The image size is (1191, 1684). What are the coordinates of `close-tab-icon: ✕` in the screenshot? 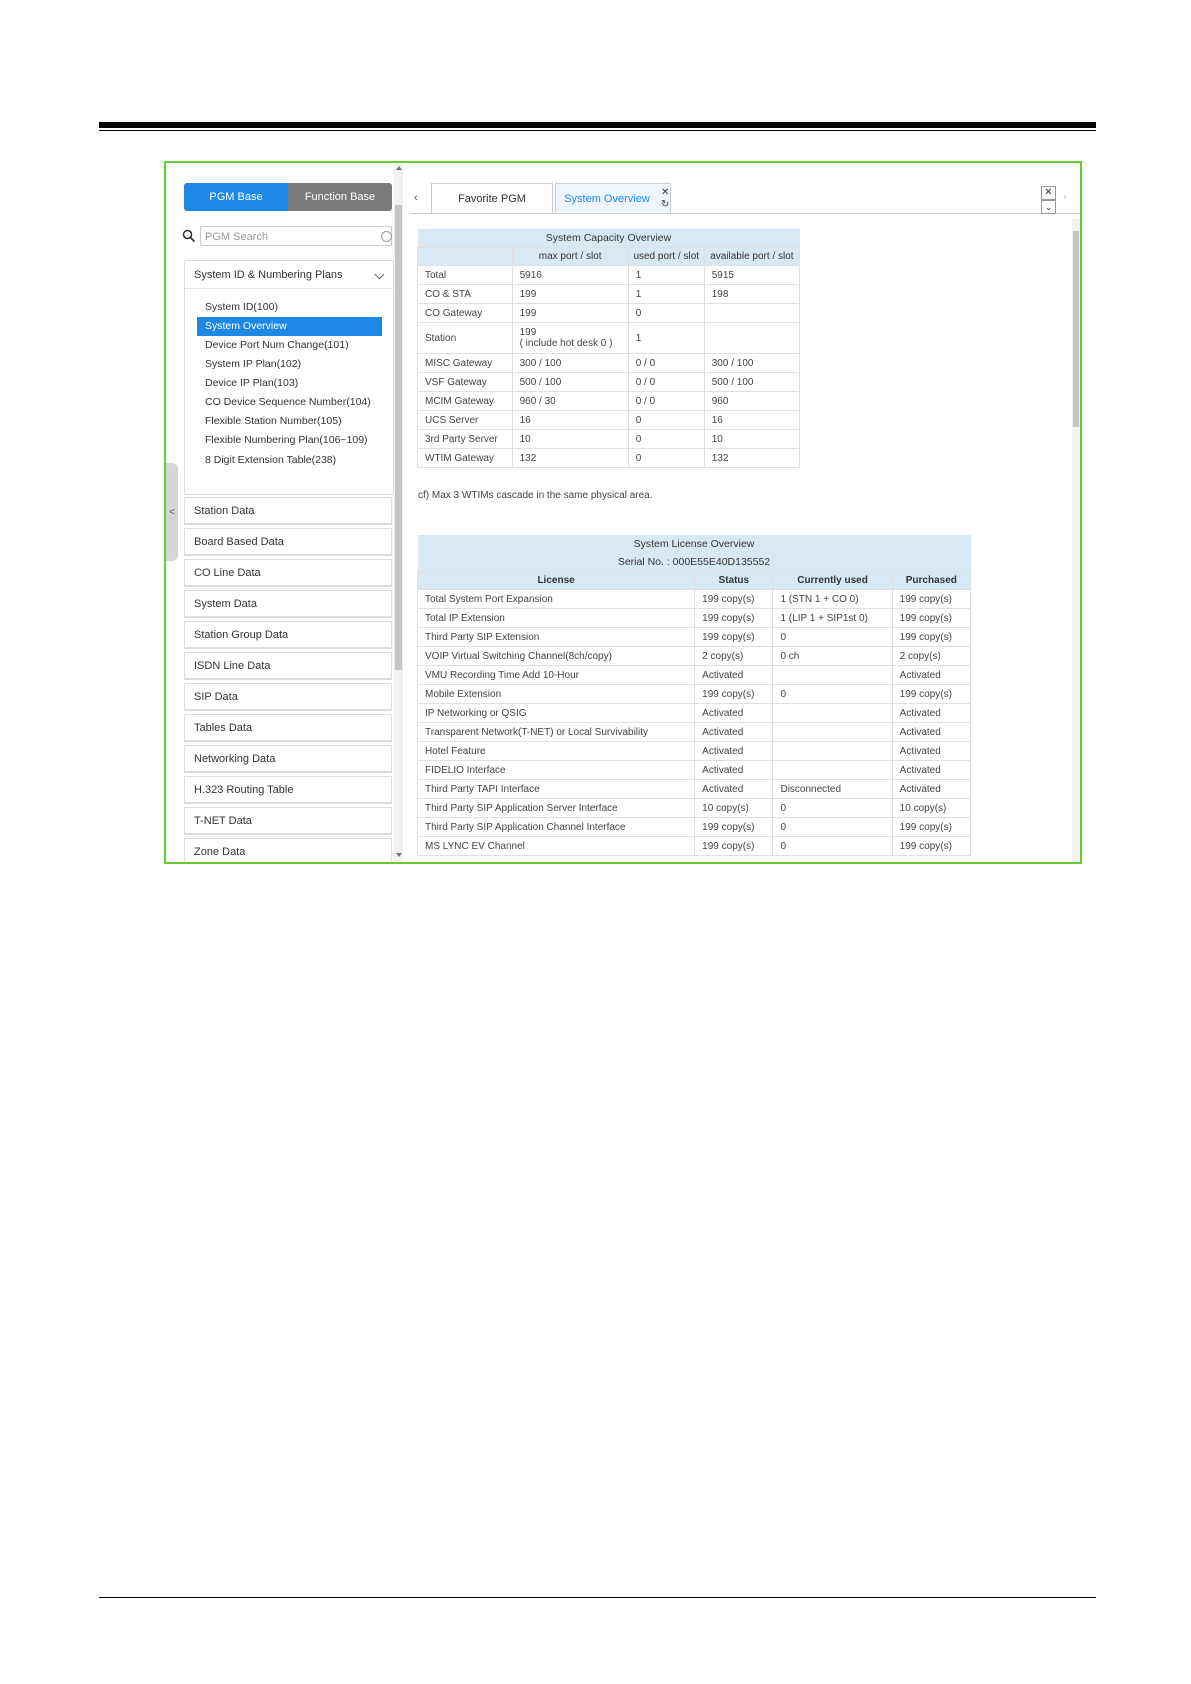 It's located at (665, 192).